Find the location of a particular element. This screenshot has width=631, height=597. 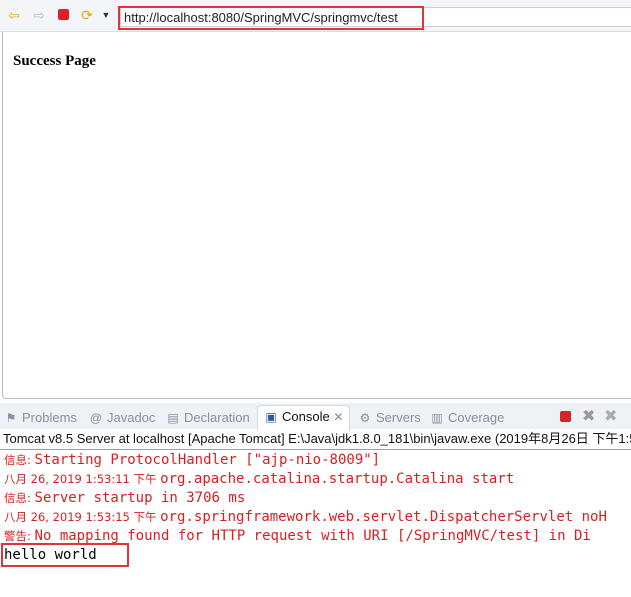

dropdown-icon: ▼ is located at coordinates (106, 15).